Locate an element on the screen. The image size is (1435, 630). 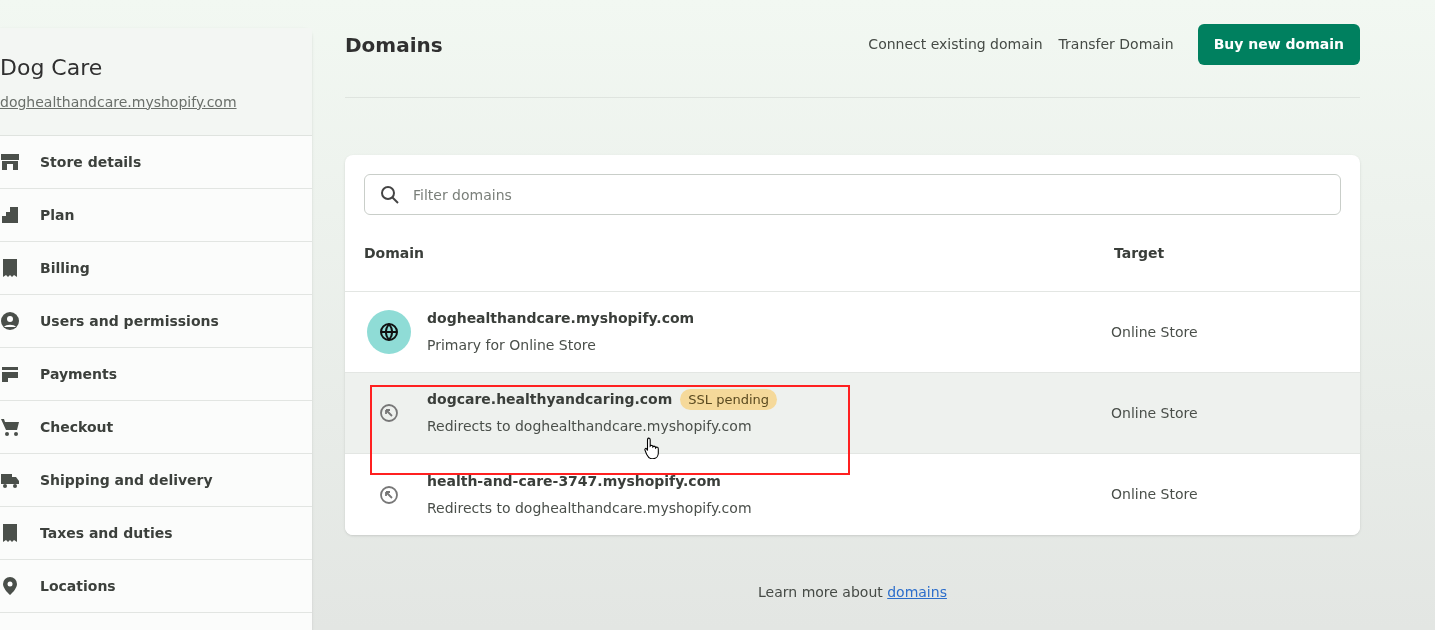
store-url-link: doghealthandcare.myshopify.com is located at coordinates (156, 102).